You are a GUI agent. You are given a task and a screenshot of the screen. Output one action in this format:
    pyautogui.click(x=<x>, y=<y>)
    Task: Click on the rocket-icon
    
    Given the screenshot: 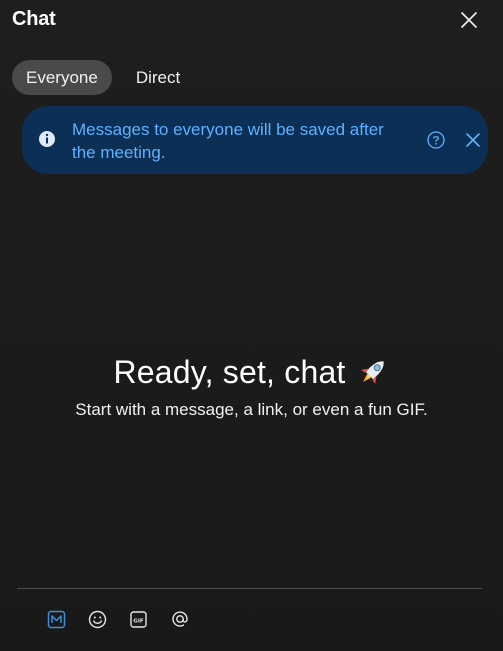 What is the action you would take?
    pyautogui.click(x=372, y=373)
    